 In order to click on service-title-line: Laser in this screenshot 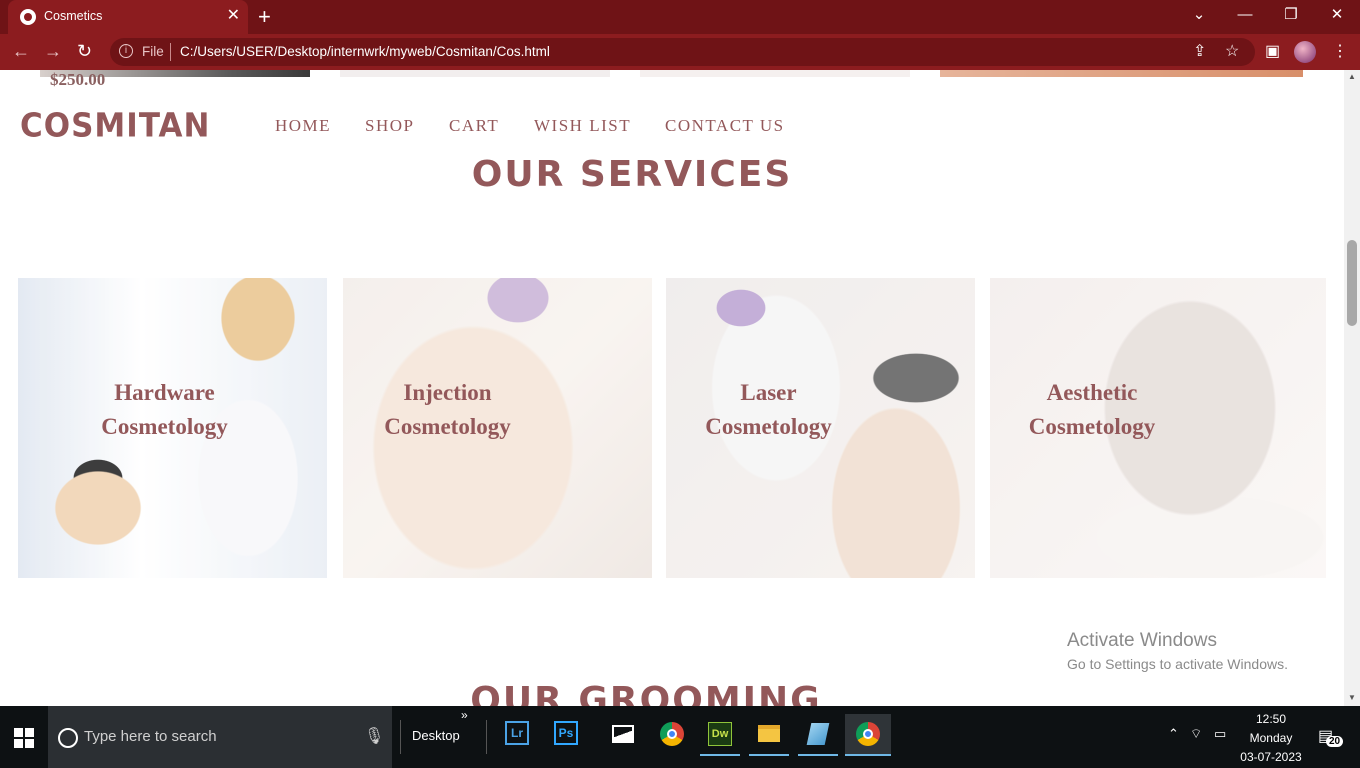, I will do `click(768, 392)`.